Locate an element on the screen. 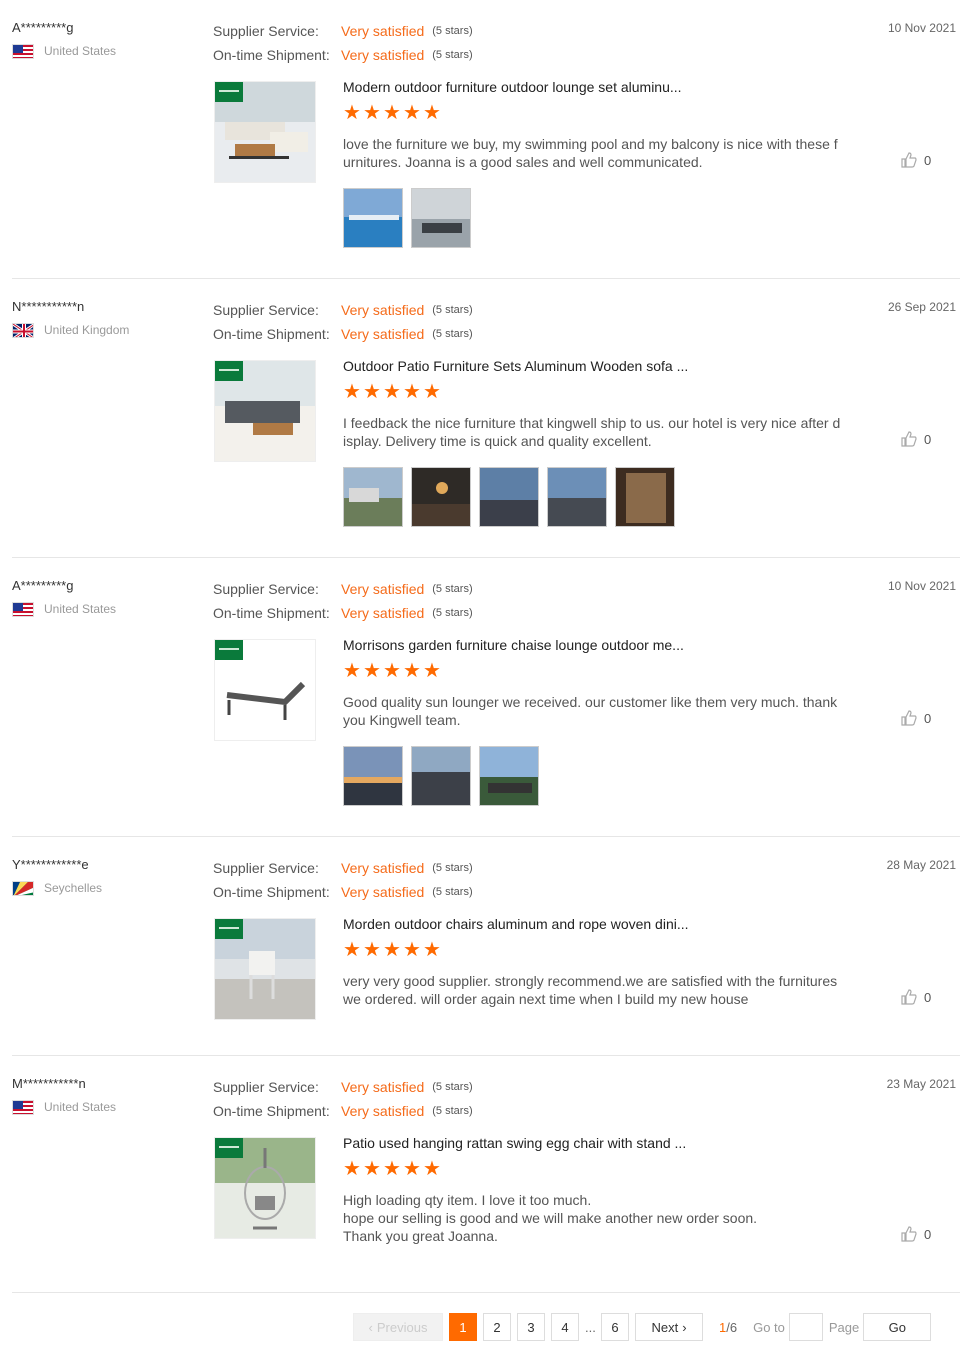  next-page-button: Next › is located at coordinates (669, 1327).